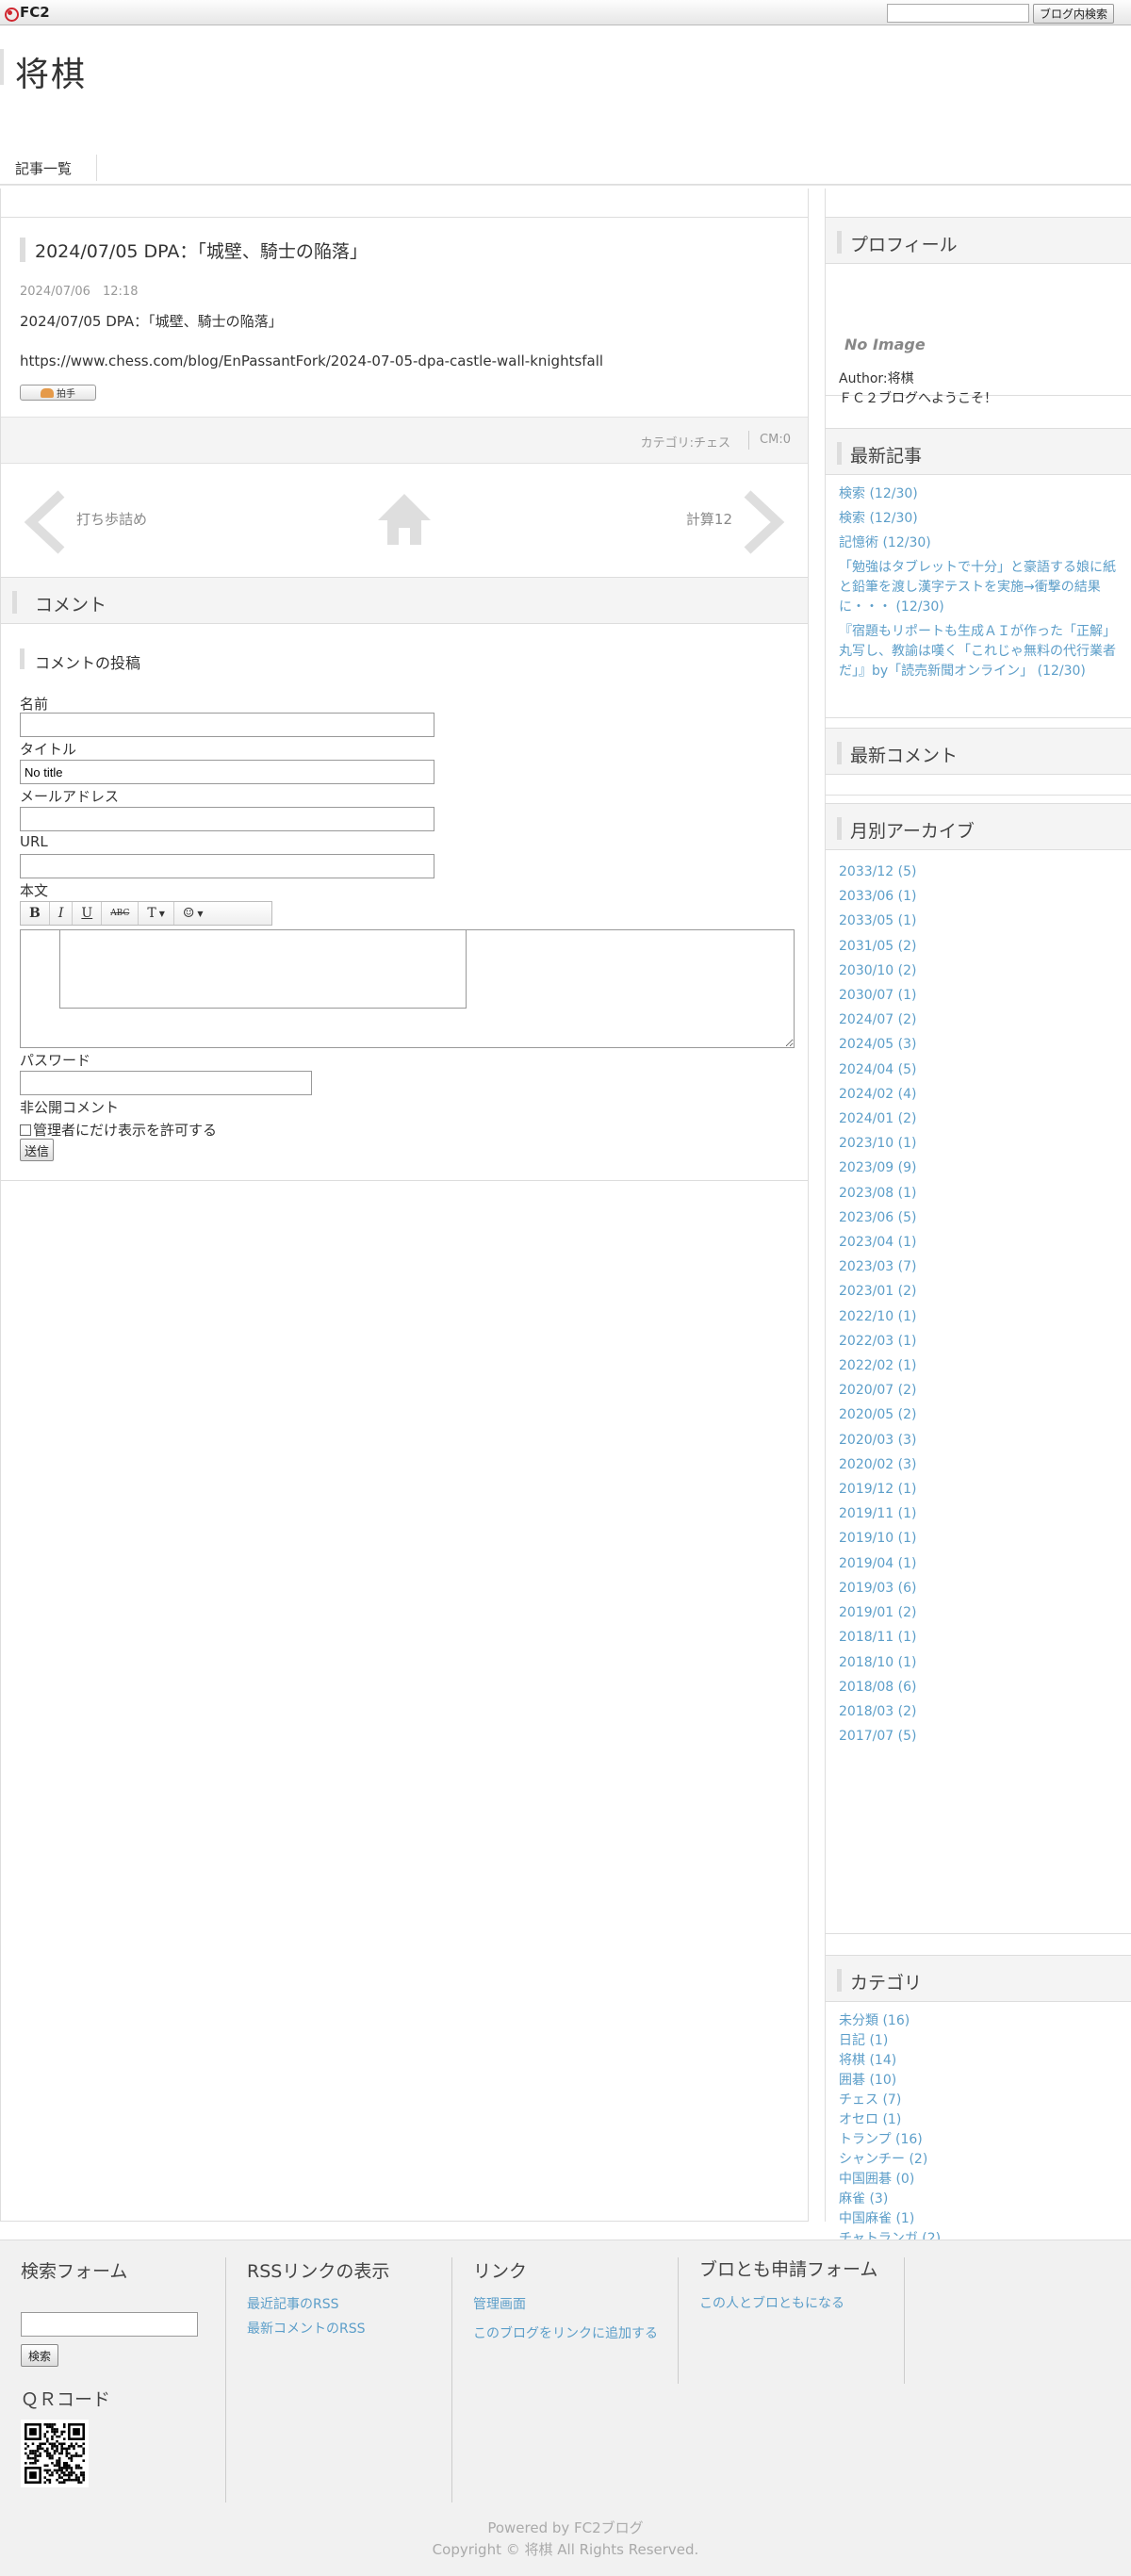 The image size is (1131, 2576). Describe the element at coordinates (227, 725) in the screenshot. I see `name-field` at that location.